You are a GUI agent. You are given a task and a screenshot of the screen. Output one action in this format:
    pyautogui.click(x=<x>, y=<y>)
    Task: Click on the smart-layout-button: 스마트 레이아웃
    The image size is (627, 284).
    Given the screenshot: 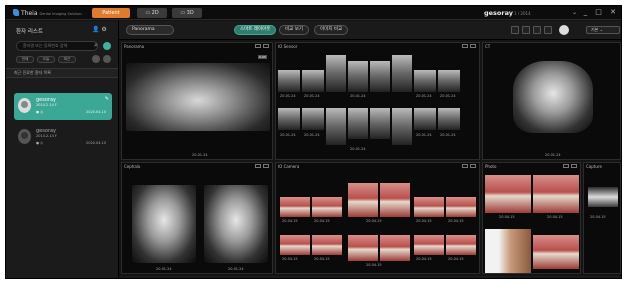 What is the action you would take?
    pyautogui.click(x=255, y=30)
    